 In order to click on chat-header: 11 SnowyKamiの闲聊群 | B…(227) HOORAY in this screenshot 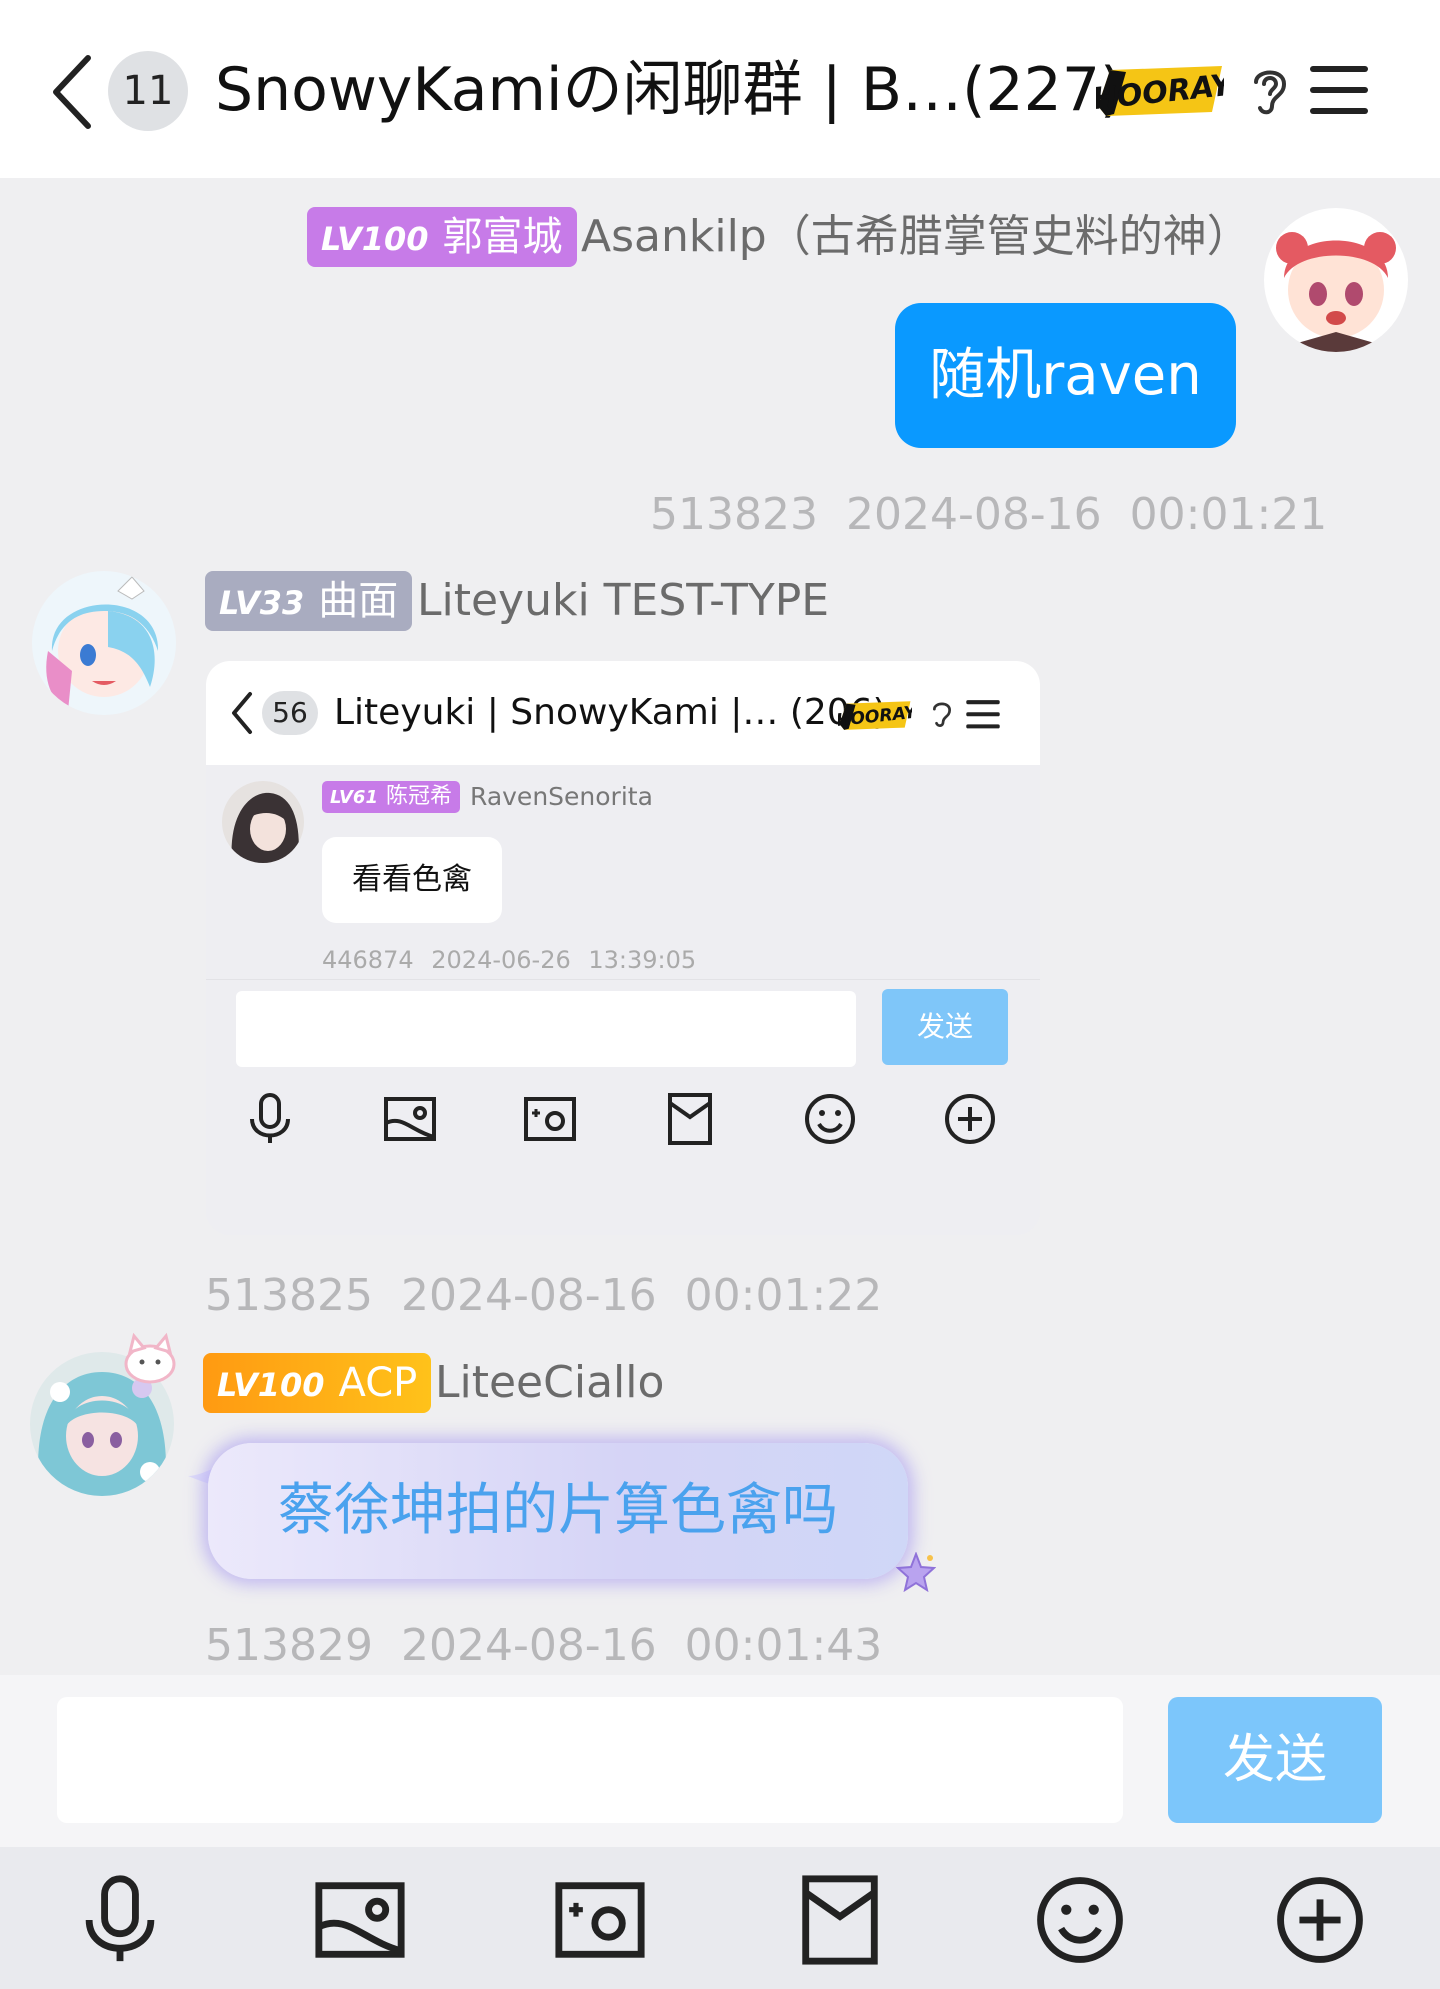, I will do `click(720, 89)`.